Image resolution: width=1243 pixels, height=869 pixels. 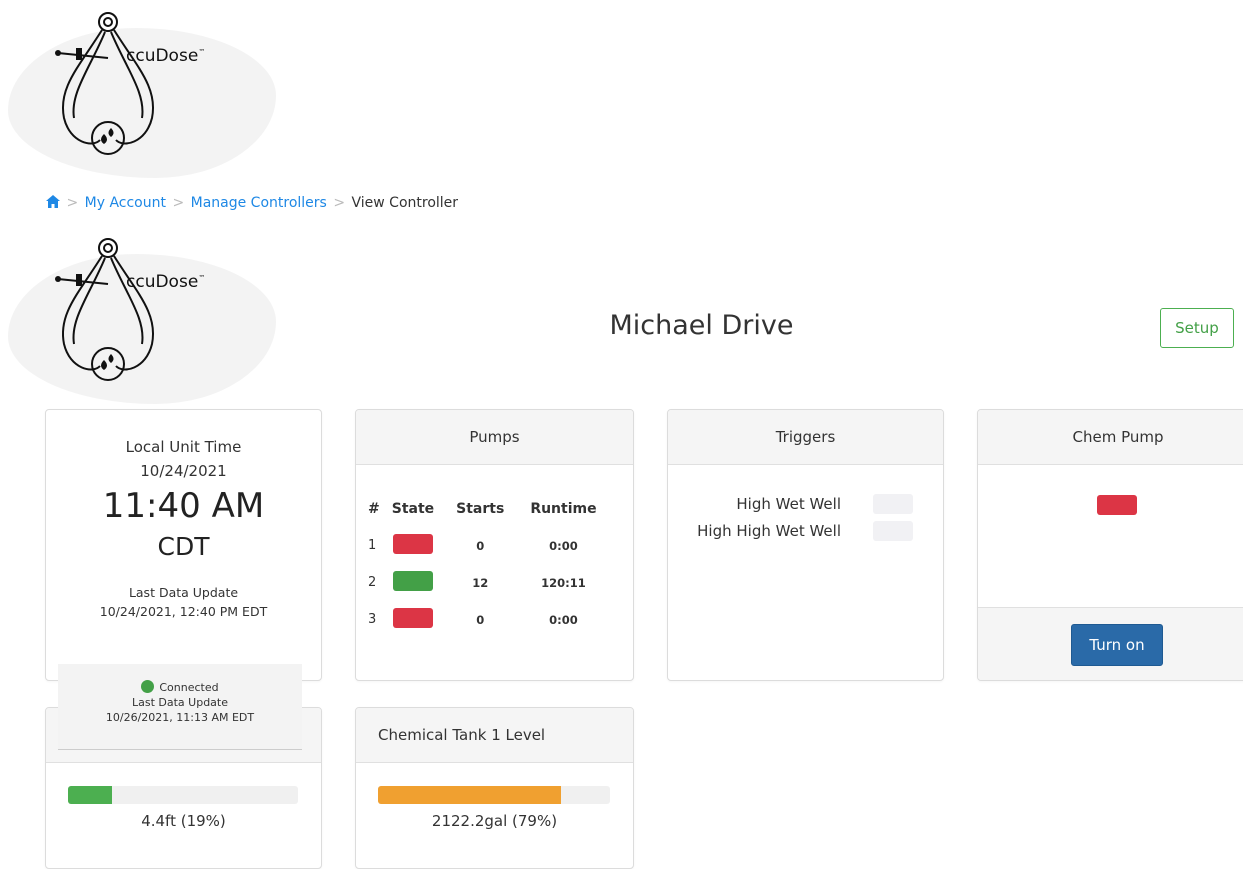 What do you see at coordinates (125, 203) in the screenshot?
I see `breadcrumb-my-account: My Account` at bounding box center [125, 203].